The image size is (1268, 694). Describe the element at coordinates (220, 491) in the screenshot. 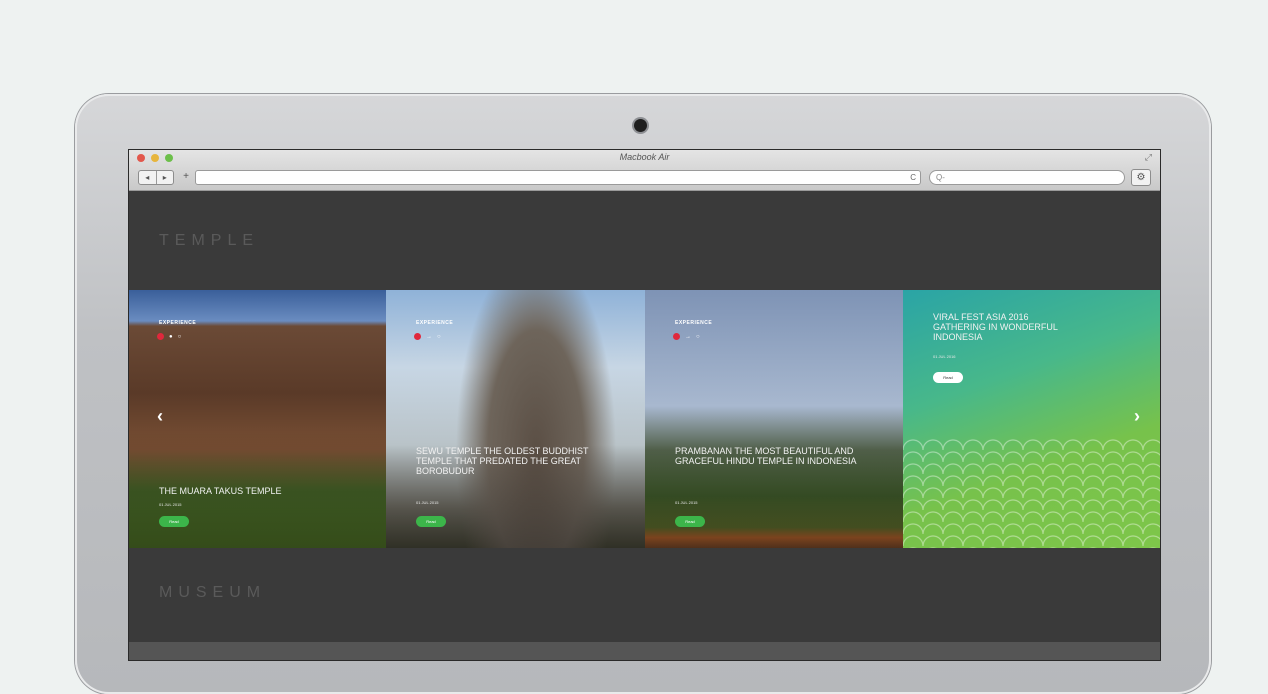

I see `card-title: THE MUARA TAKUS TEMPLE` at that location.